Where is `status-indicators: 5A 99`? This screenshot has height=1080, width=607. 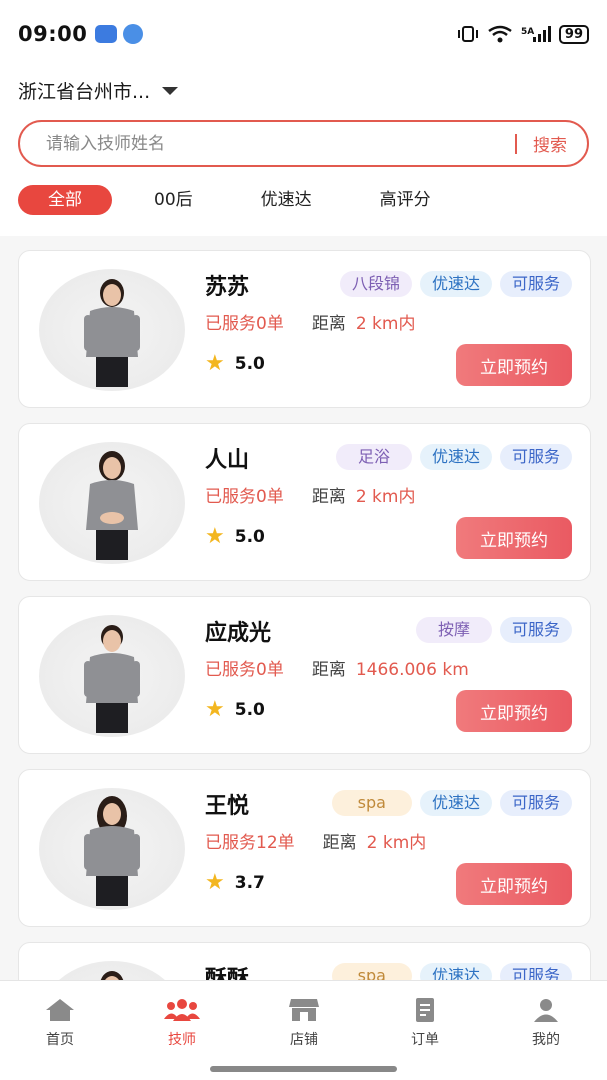
status-indicators: 5A 99 is located at coordinates (523, 34).